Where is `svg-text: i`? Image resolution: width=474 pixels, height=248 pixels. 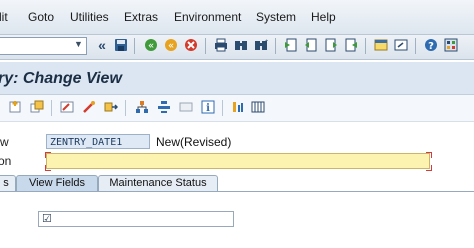
svg-text: i is located at coordinates (208, 108).